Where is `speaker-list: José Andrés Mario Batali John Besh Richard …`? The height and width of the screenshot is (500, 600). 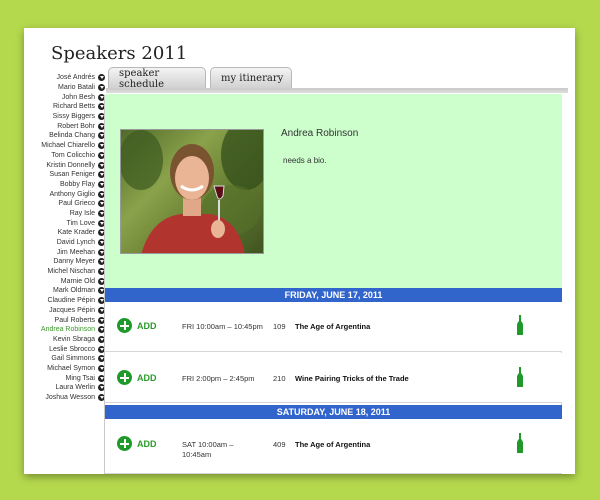
speaker-list: José Andrés Mario Batali John Besh Richard … is located at coordinates (64, 237).